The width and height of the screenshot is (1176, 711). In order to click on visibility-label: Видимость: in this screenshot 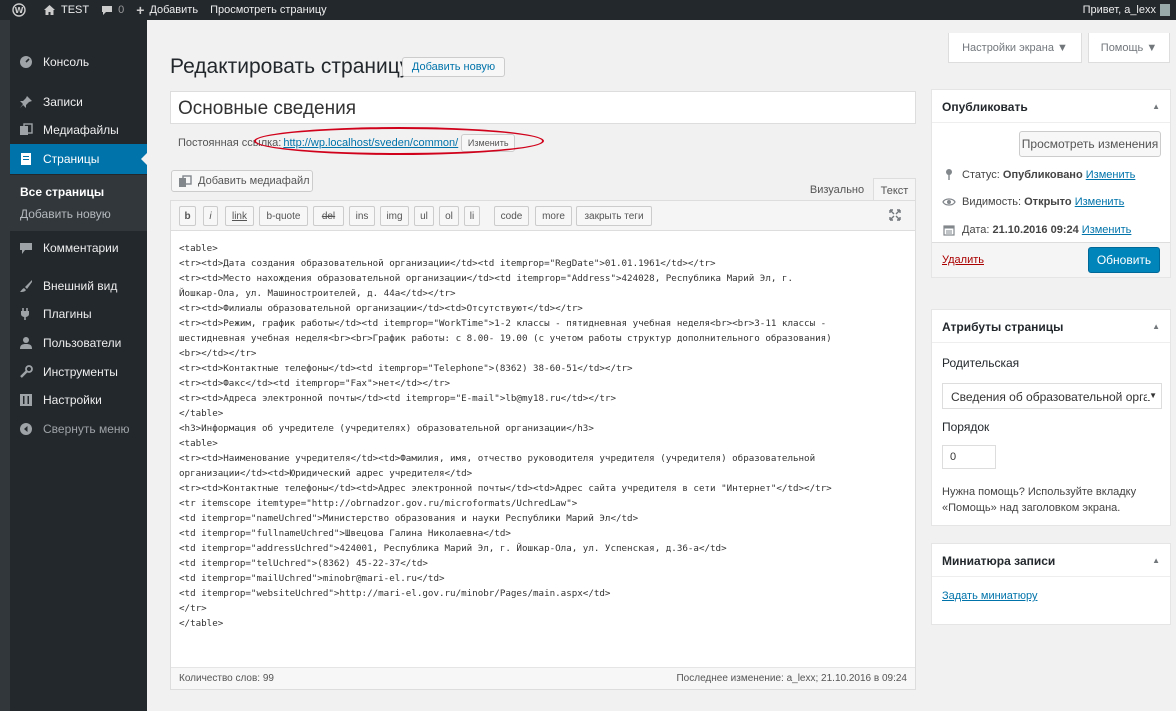, I will do `click(992, 202)`.